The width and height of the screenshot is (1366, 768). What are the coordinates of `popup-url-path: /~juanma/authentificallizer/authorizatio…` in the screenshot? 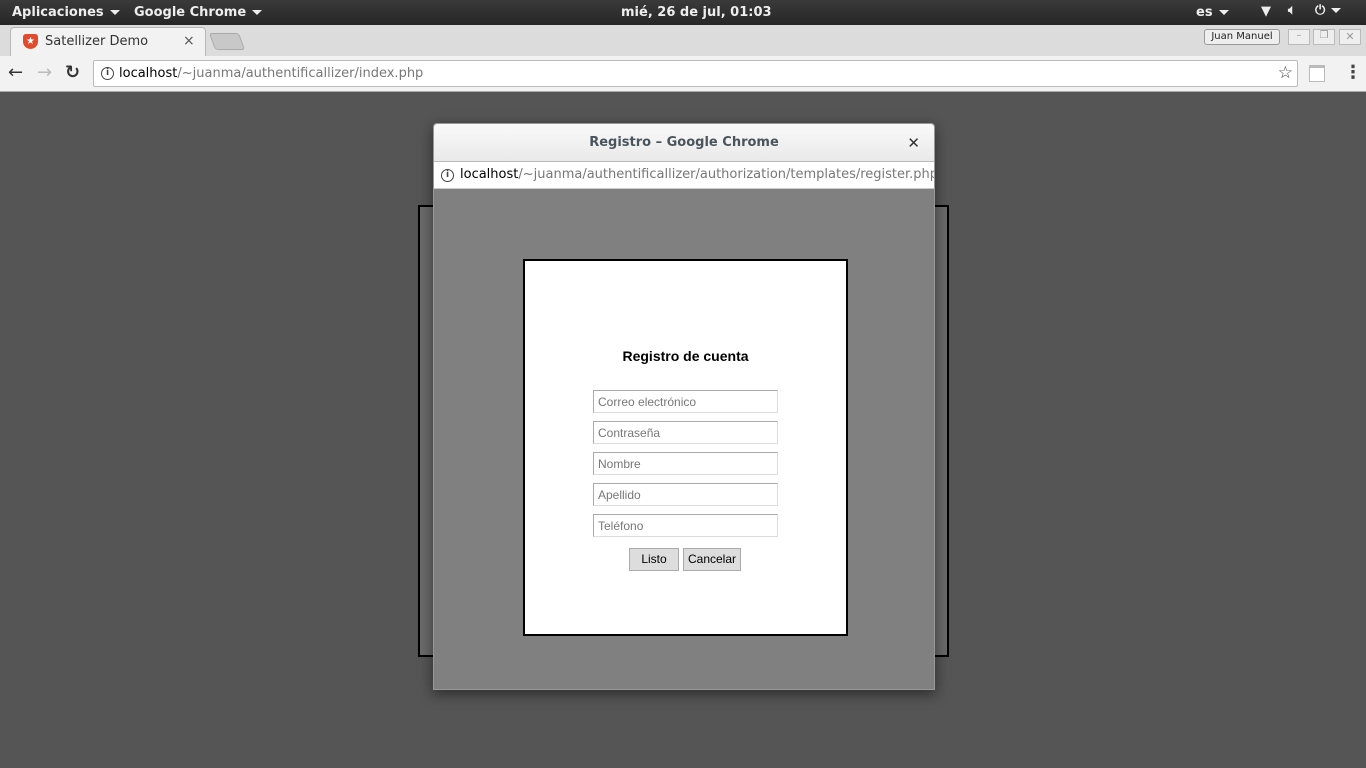 It's located at (726, 174).